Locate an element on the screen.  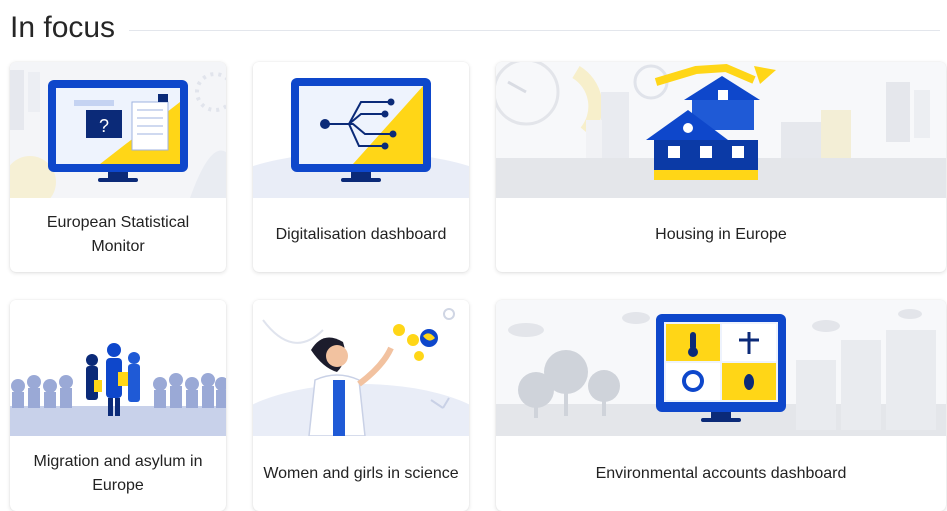
house-icon is located at coordinates (721, 130).